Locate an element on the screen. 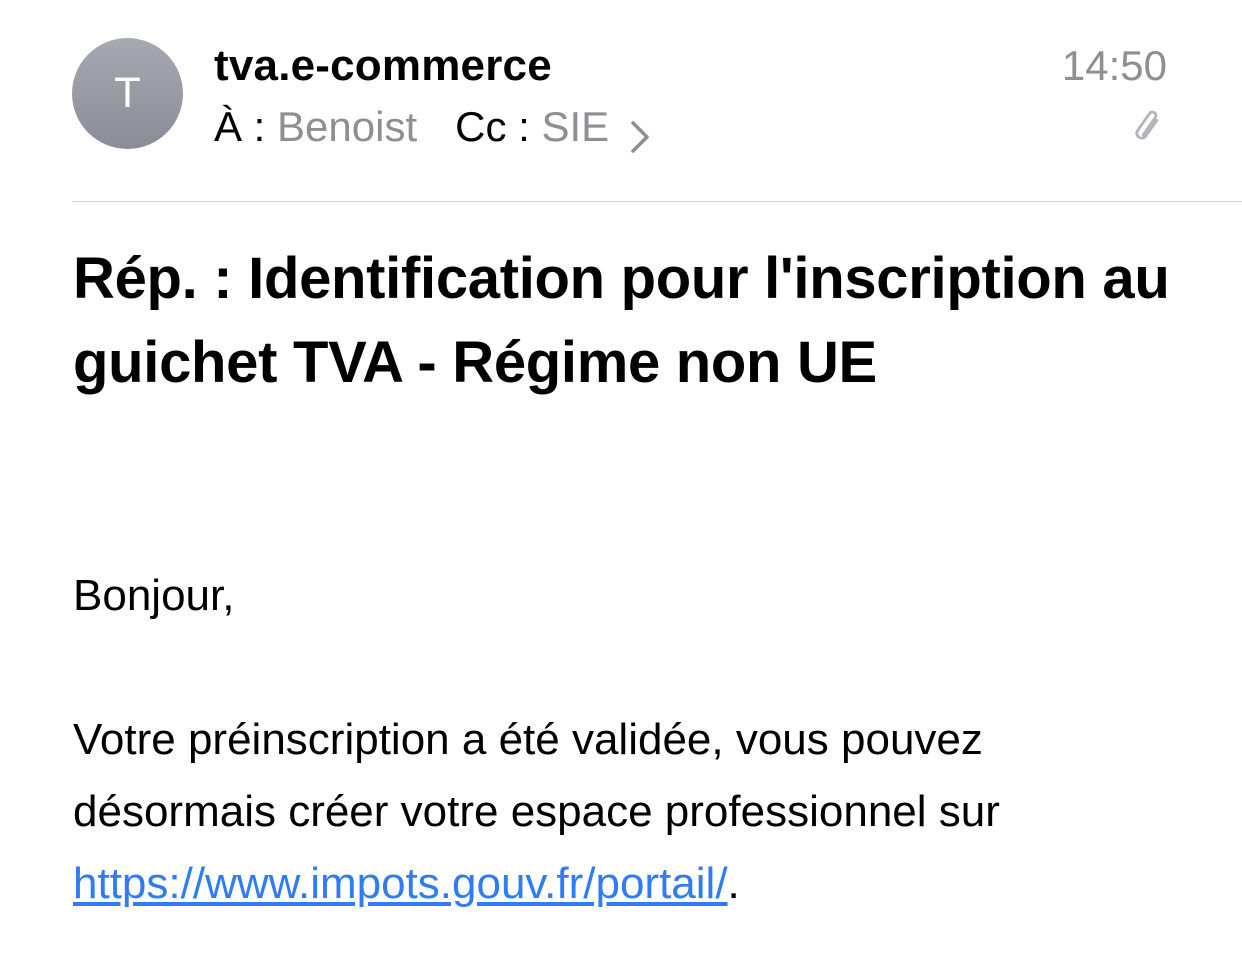 The image size is (1242, 976). paperclip-icon is located at coordinates (1148, 128).